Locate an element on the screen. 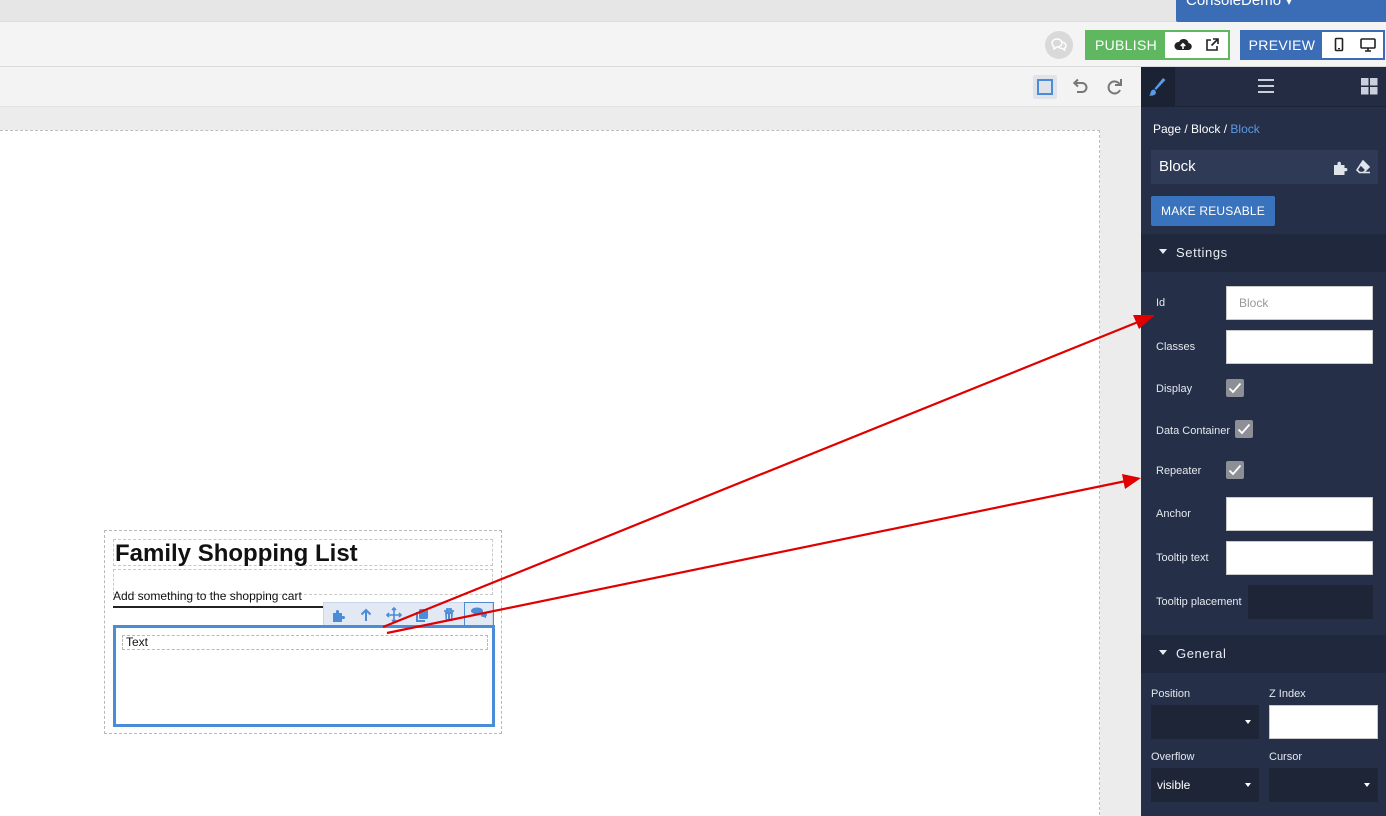 This screenshot has width=1386, height=816. chat-icon is located at coordinates (1059, 45).